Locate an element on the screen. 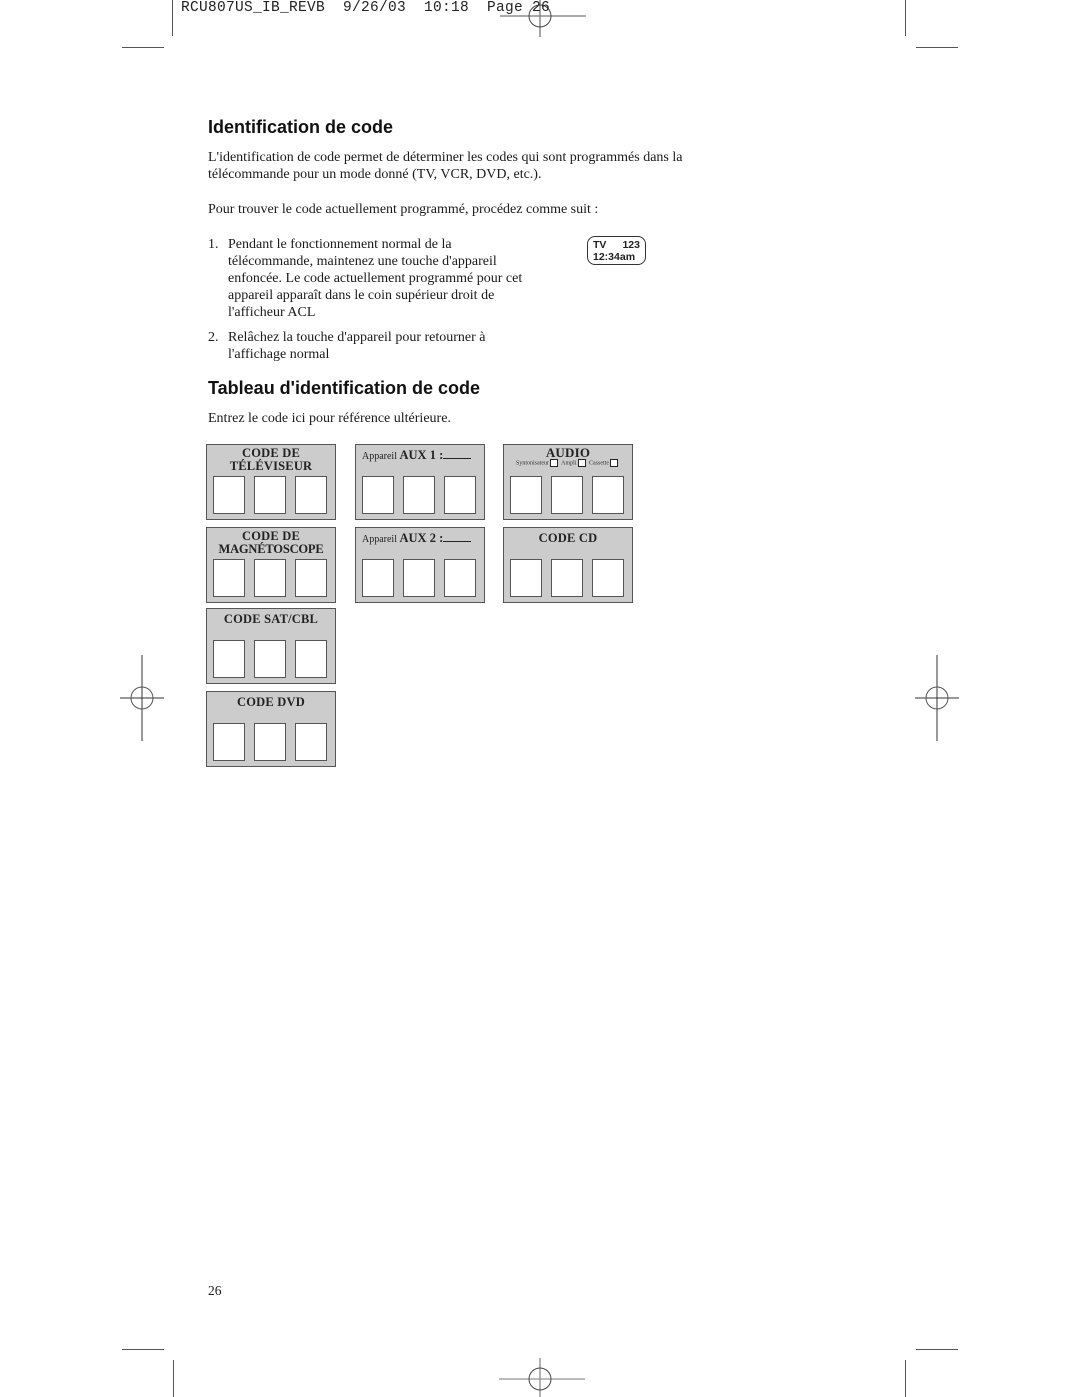 The height and width of the screenshot is (1397, 1080). lcd-code: 123 is located at coordinates (631, 245).